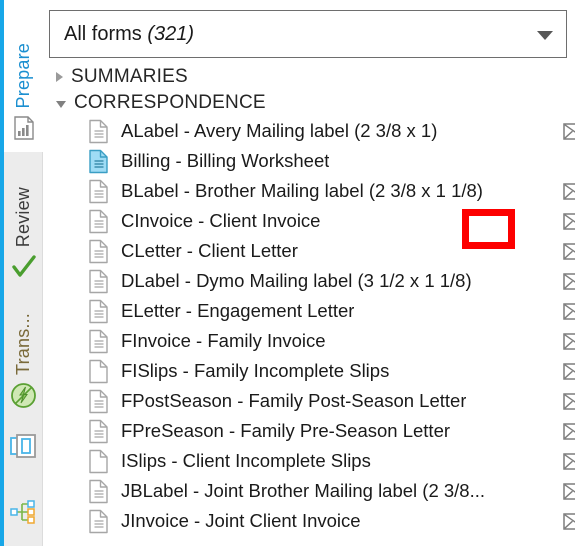 Image resolution: width=575 pixels, height=546 pixels. What do you see at coordinates (171, 33) in the screenshot?
I see `all-forms-count: (321)` at bounding box center [171, 33].